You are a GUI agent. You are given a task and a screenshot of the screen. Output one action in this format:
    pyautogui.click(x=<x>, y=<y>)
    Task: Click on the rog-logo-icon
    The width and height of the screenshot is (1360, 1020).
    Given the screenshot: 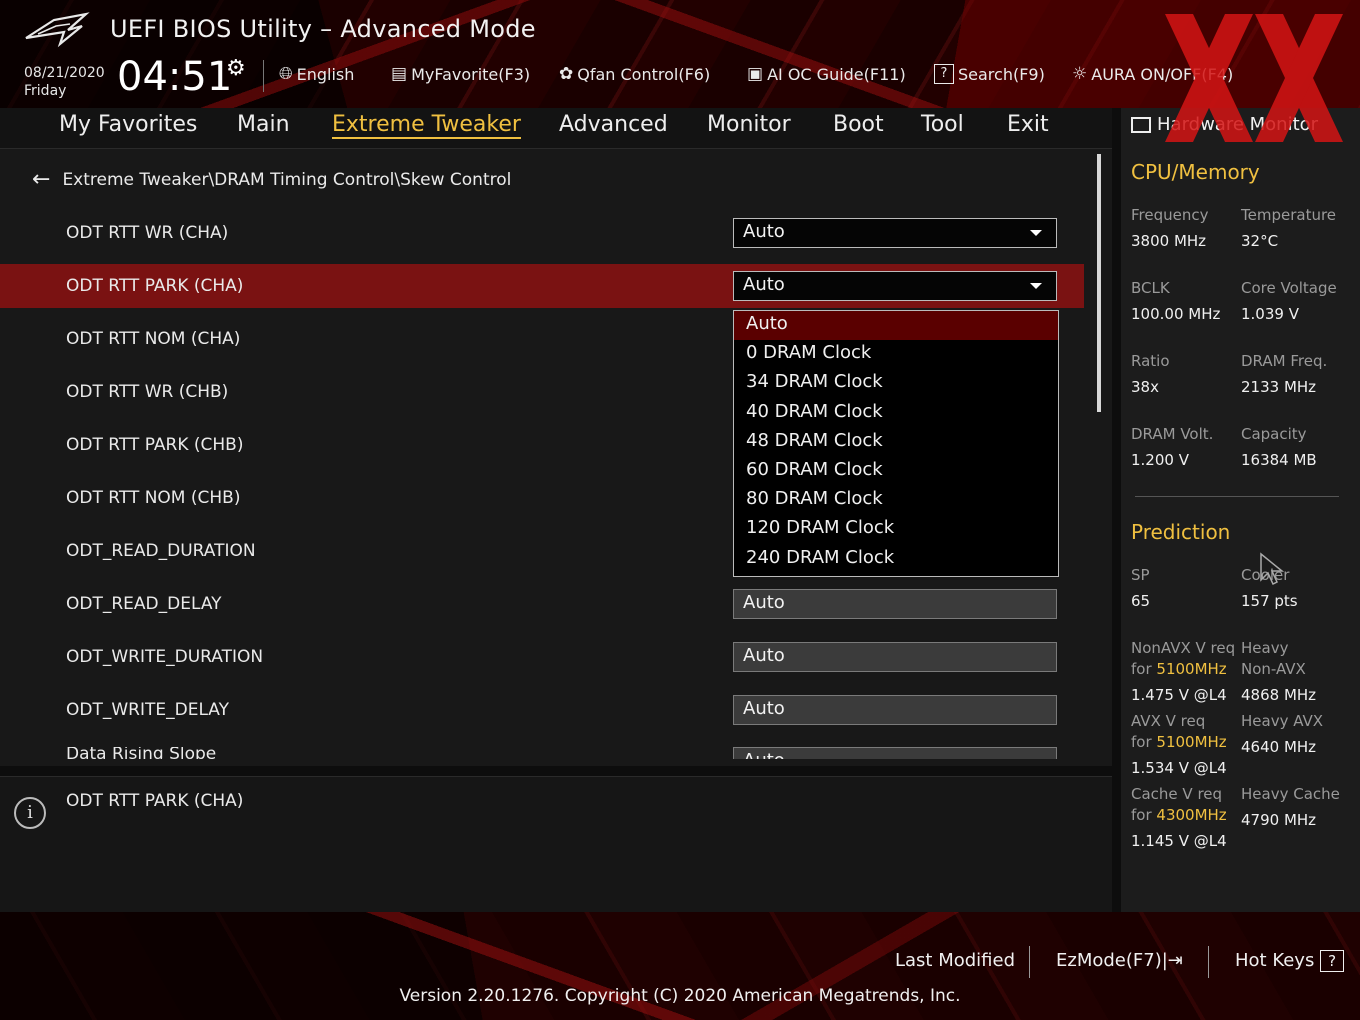 What is the action you would take?
    pyautogui.click(x=57, y=30)
    